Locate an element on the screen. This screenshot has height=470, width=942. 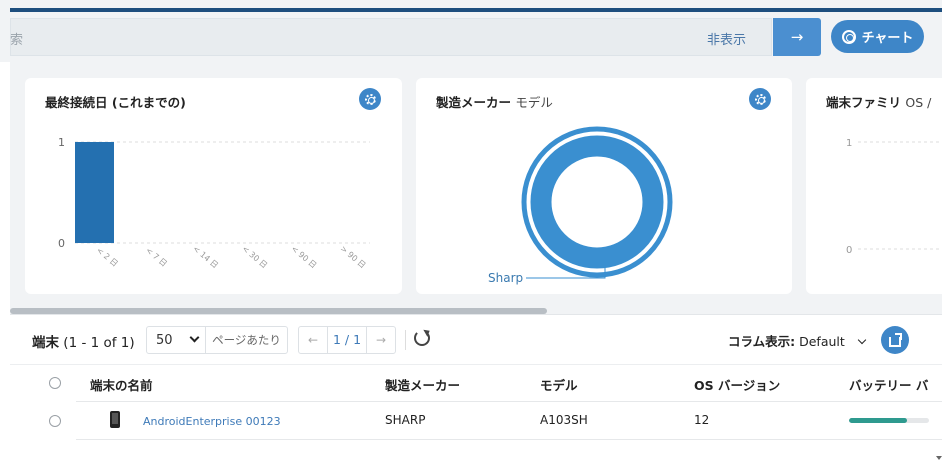
device-name-link: AndroidEnterprise 00123 is located at coordinates (212, 421).